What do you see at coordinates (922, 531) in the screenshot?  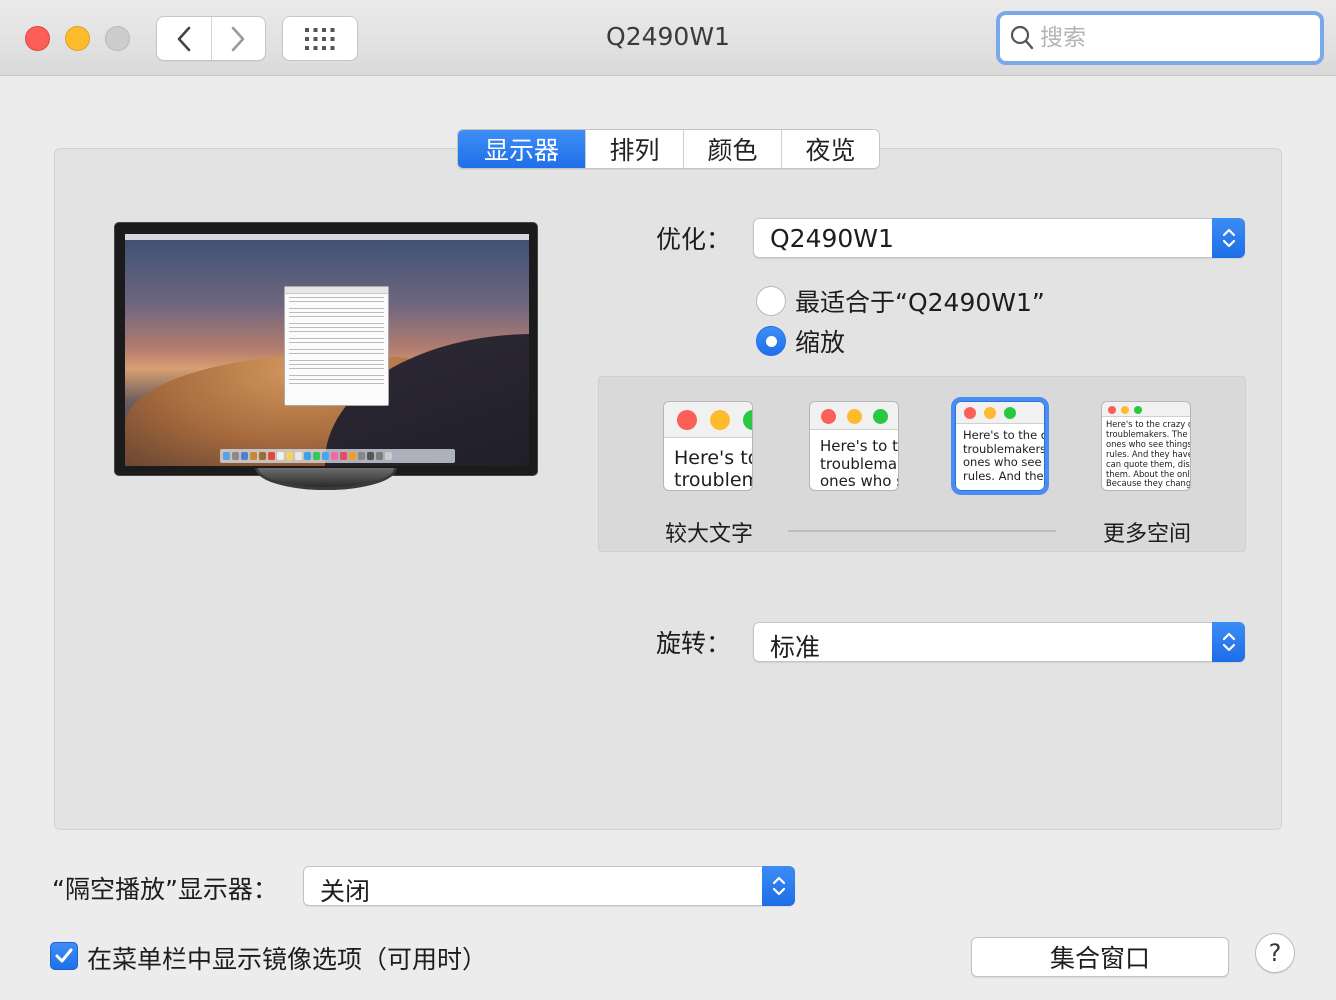 I see `scale-slider-track` at bounding box center [922, 531].